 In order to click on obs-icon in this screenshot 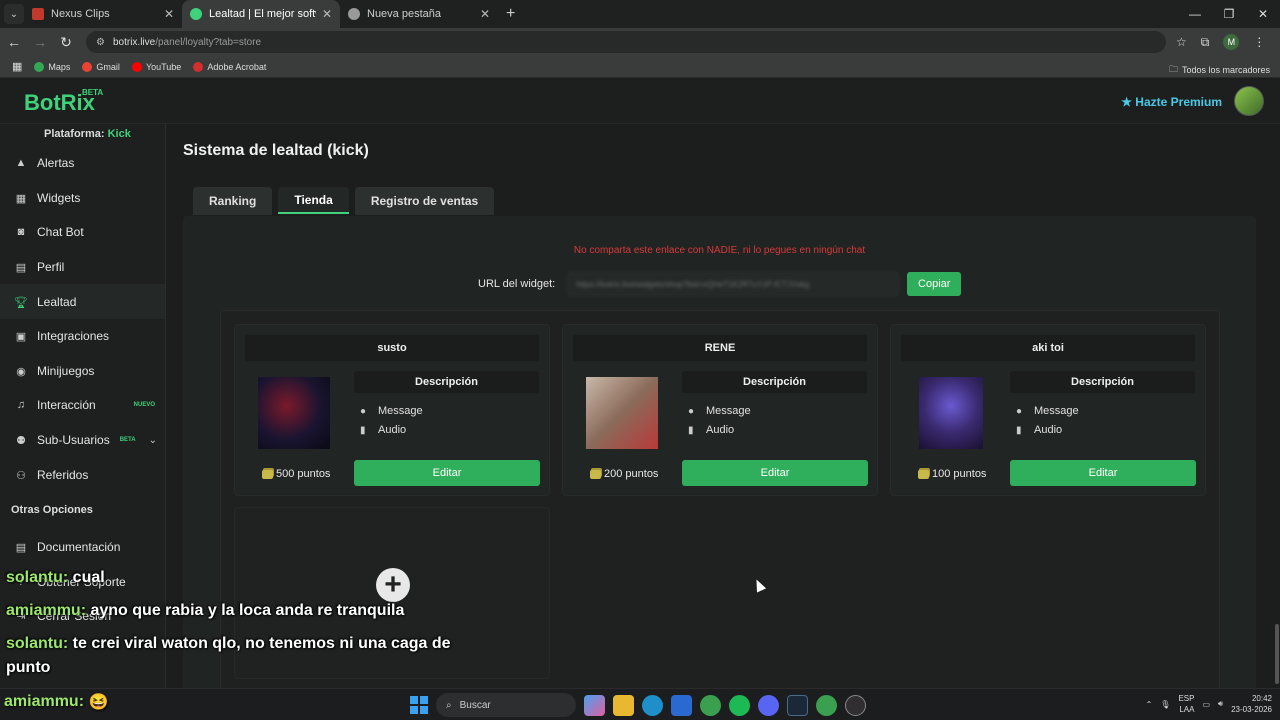, I will do `click(855, 705)`.